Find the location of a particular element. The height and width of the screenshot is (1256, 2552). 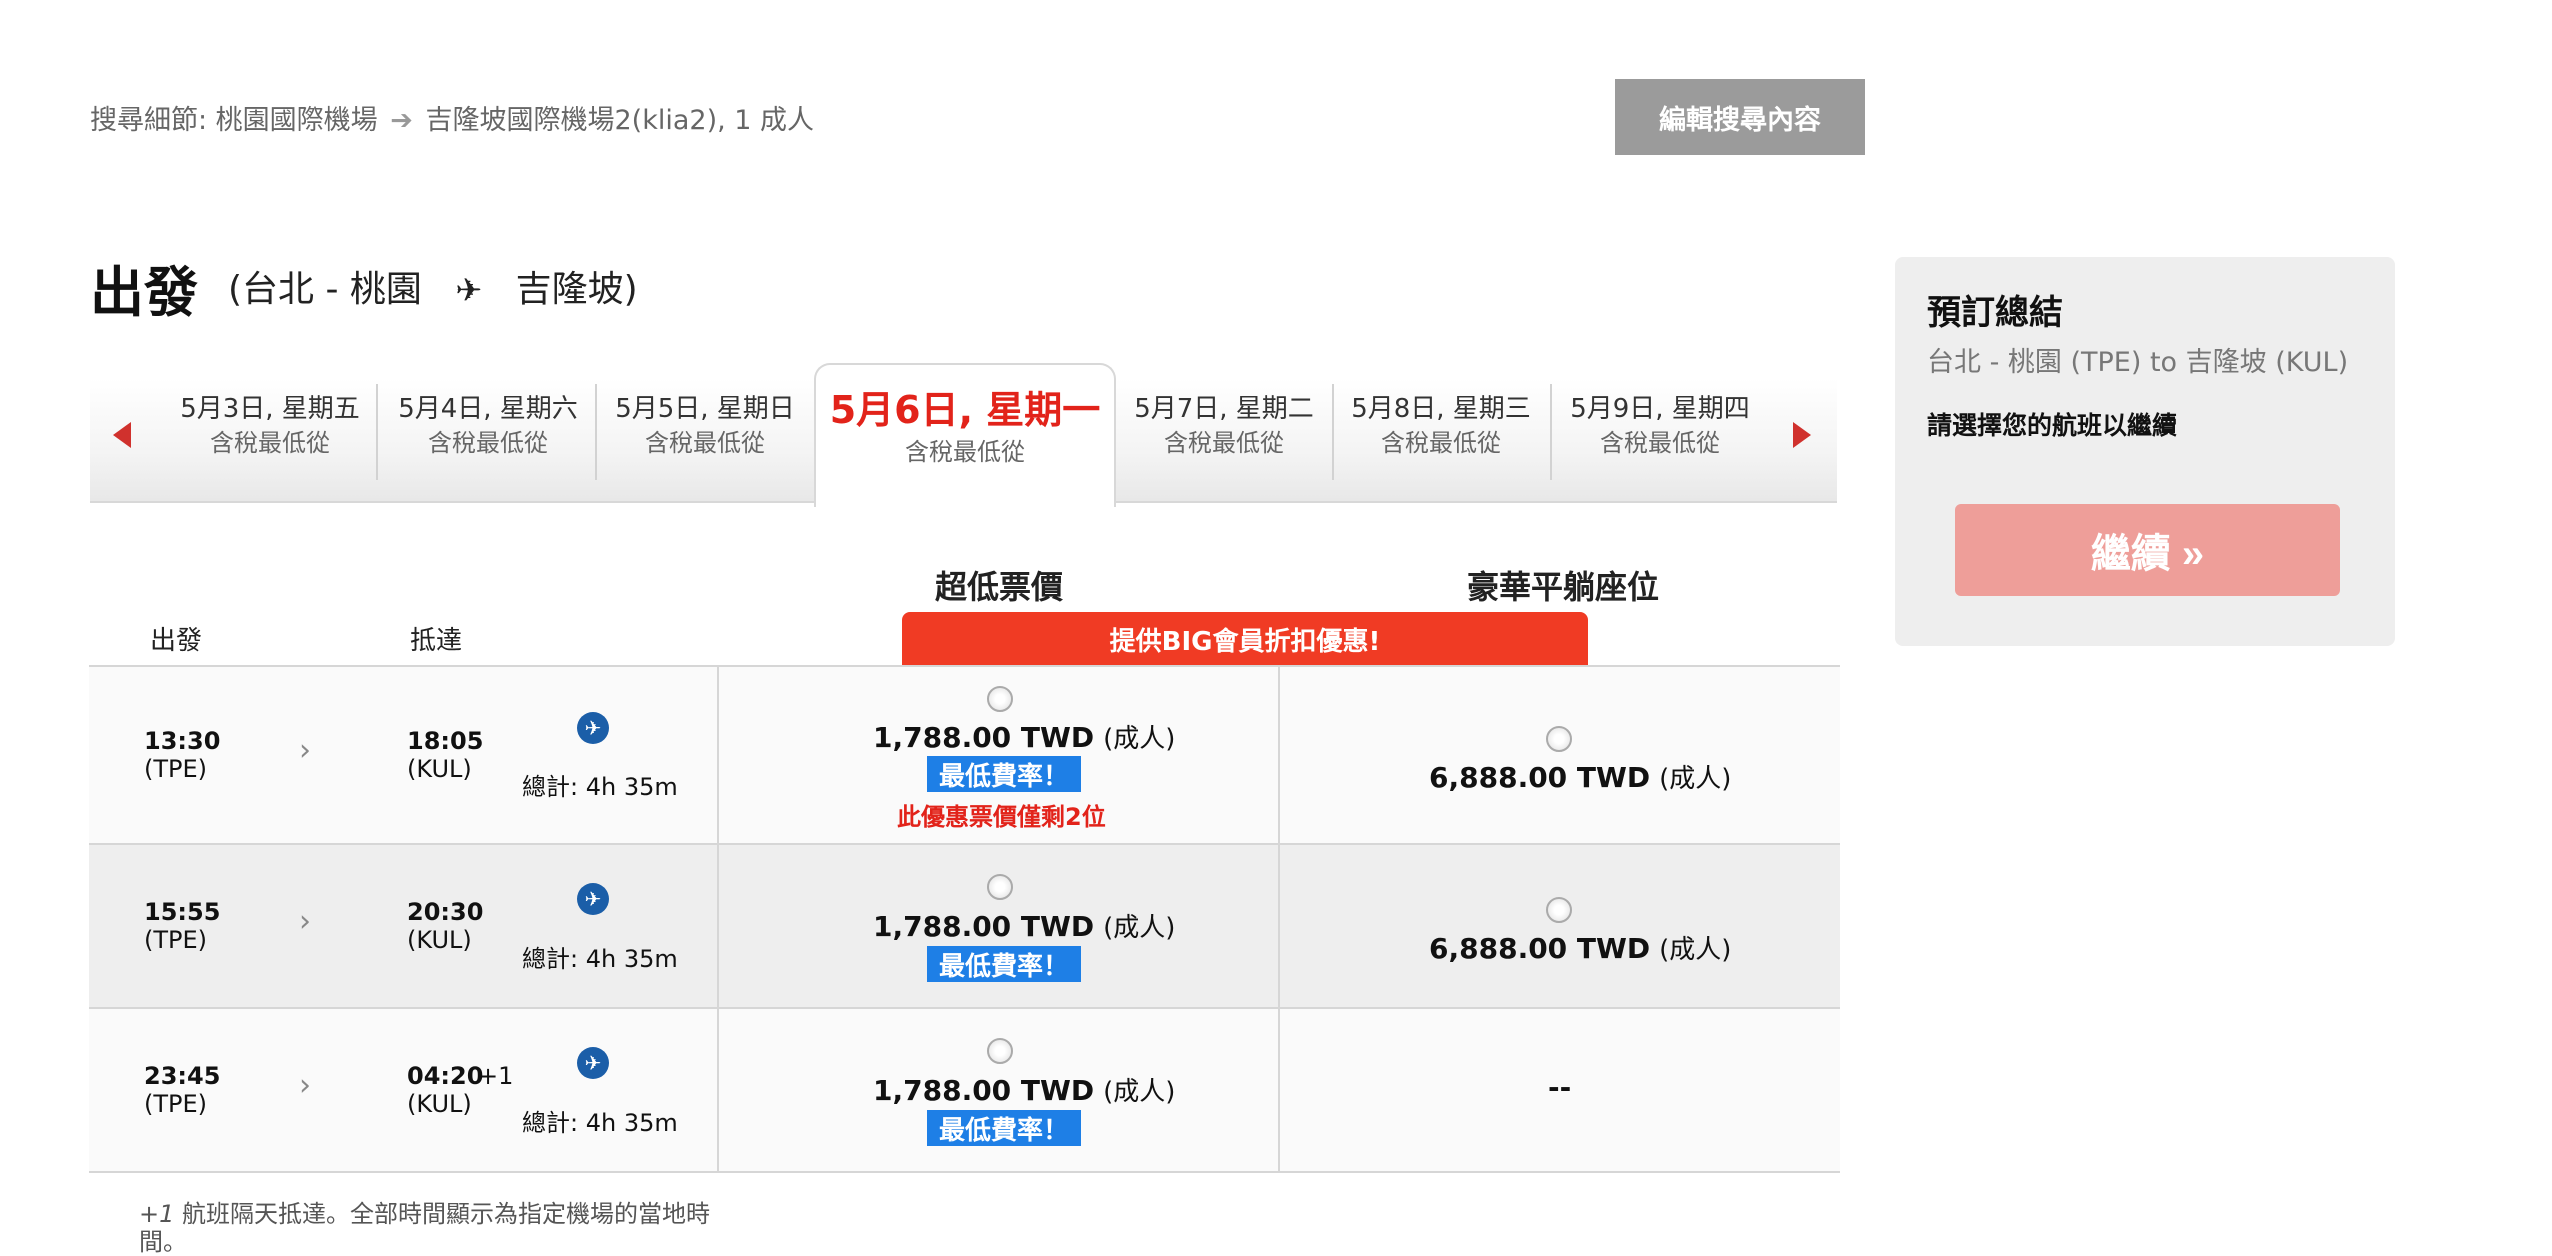

fare-header-low: 超低票價 is located at coordinates (999, 587).